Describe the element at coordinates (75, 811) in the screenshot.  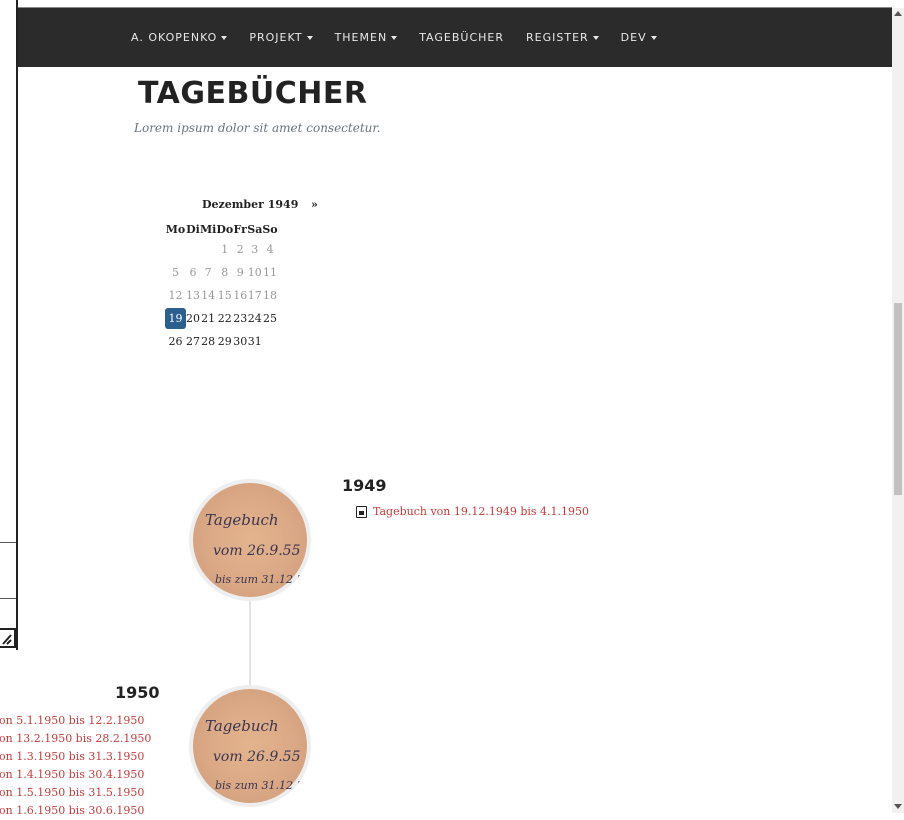
I see `diary-entry-link: on 1.6.1950 bis 30.6.1950` at that location.